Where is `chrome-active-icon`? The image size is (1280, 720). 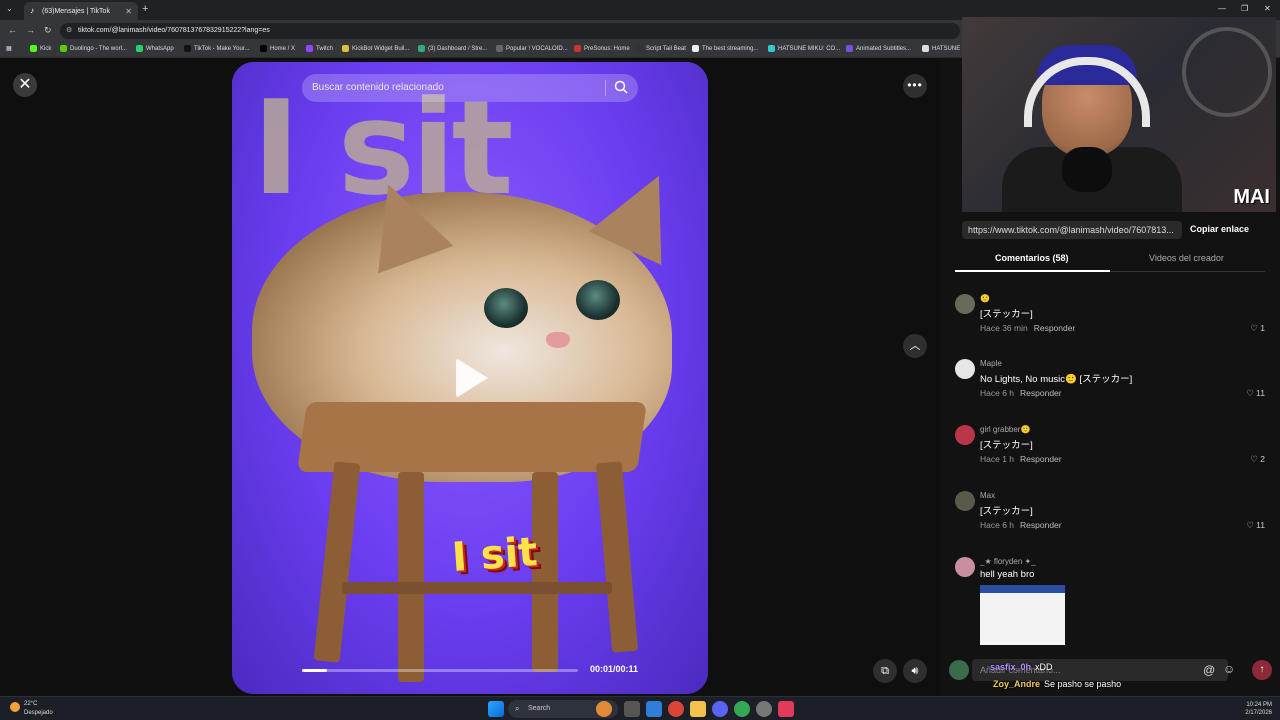 chrome-active-icon is located at coordinates (742, 709).